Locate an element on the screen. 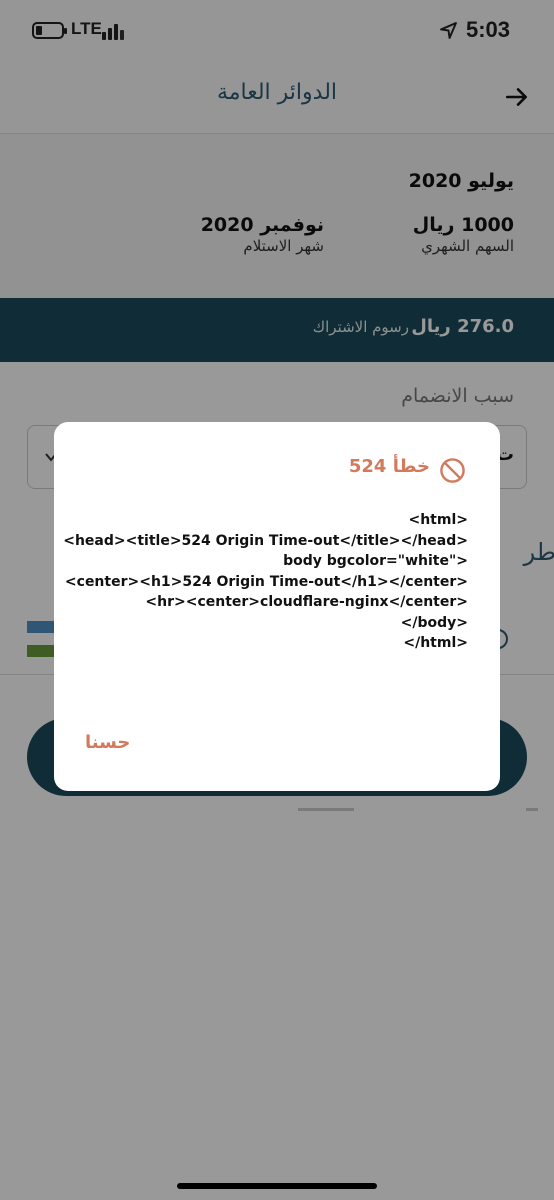 Image resolution: width=554 pixels, height=1200 pixels. dialog-line: <html/> is located at coordinates (435, 643).